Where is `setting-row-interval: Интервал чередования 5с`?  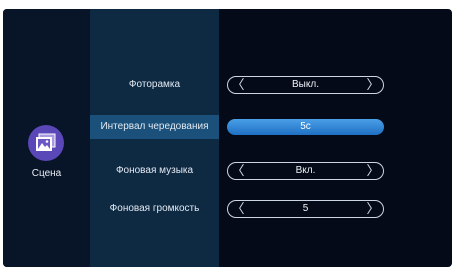 setting-row-interval: Интервал чередования 5с is located at coordinates (271, 127).